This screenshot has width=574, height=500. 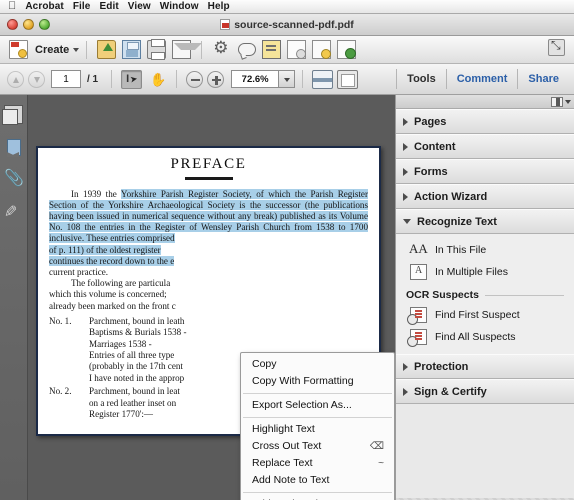 What do you see at coordinates (121, 283) in the screenshot?
I see `paragraph-2a: The following are particula` at bounding box center [121, 283].